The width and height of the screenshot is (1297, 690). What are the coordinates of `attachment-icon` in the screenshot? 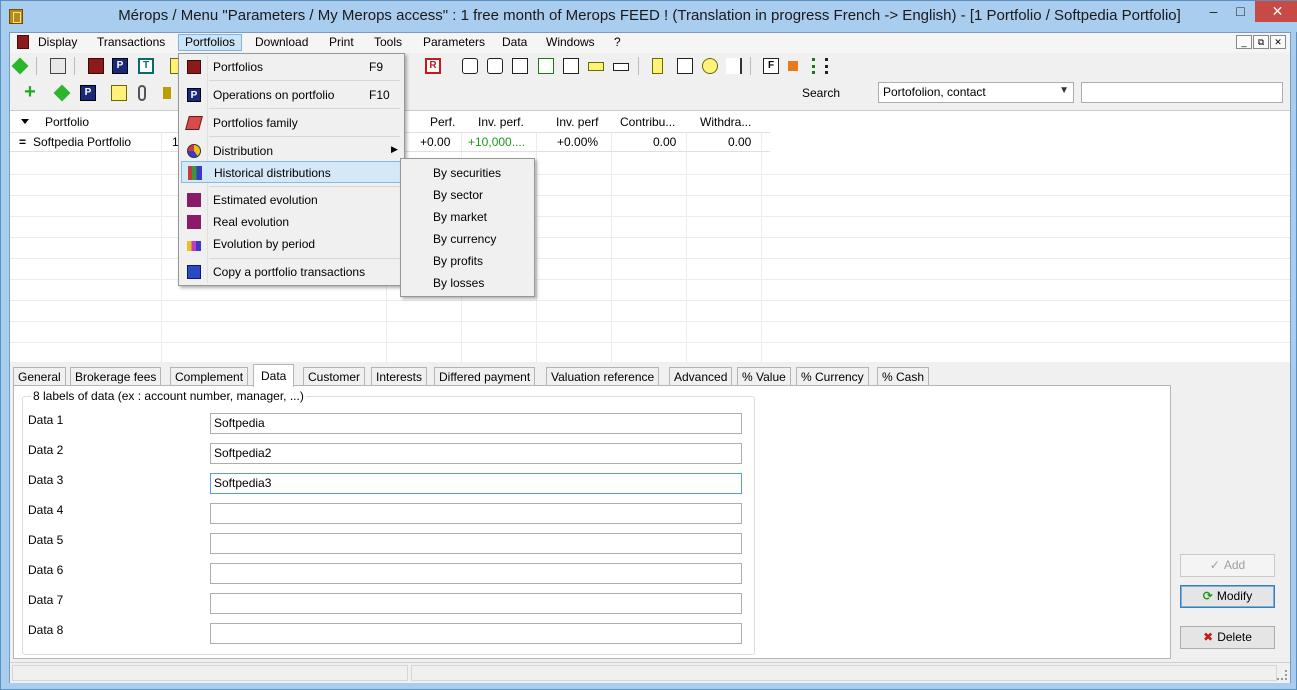 It's located at (142, 93).